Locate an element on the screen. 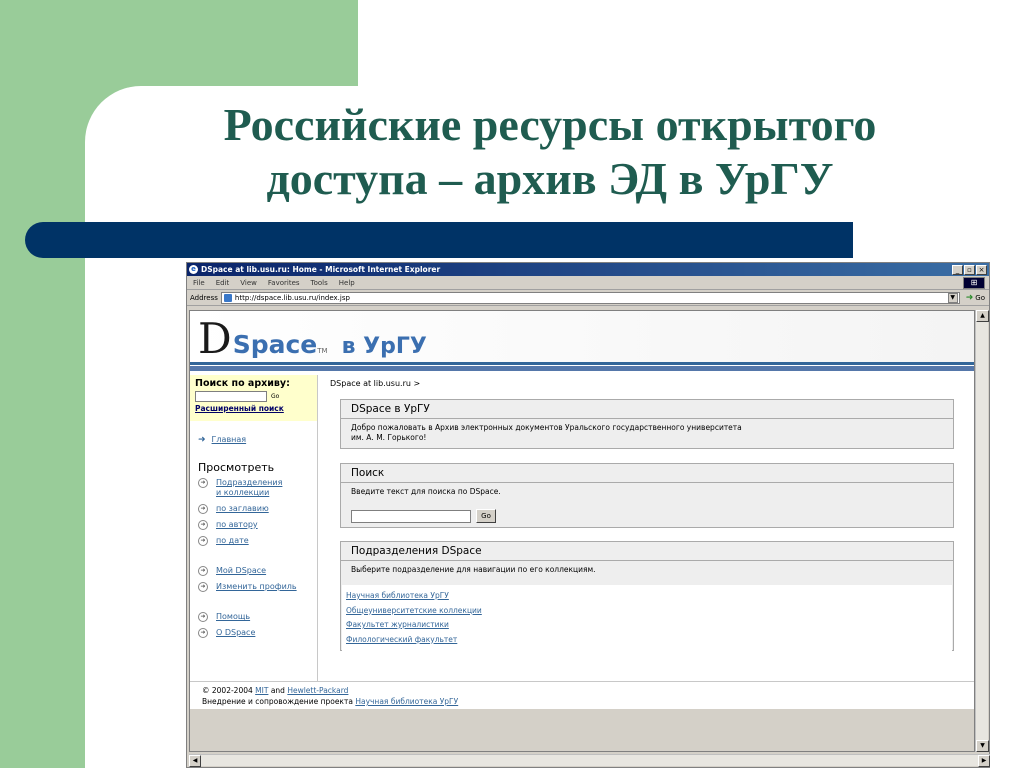  address-input: http://dspace.lib.usu.ru/index.jsp ▼ is located at coordinates (590, 297).